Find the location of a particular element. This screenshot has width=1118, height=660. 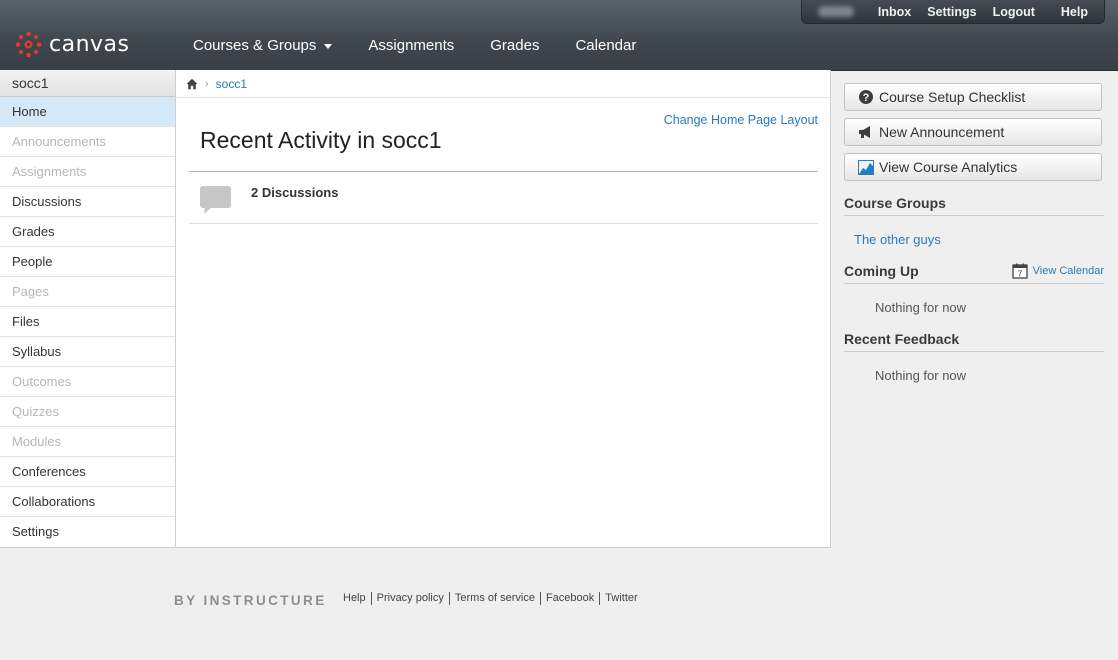

user-nav: Inbox Settings Logout Help is located at coordinates (953, 12).